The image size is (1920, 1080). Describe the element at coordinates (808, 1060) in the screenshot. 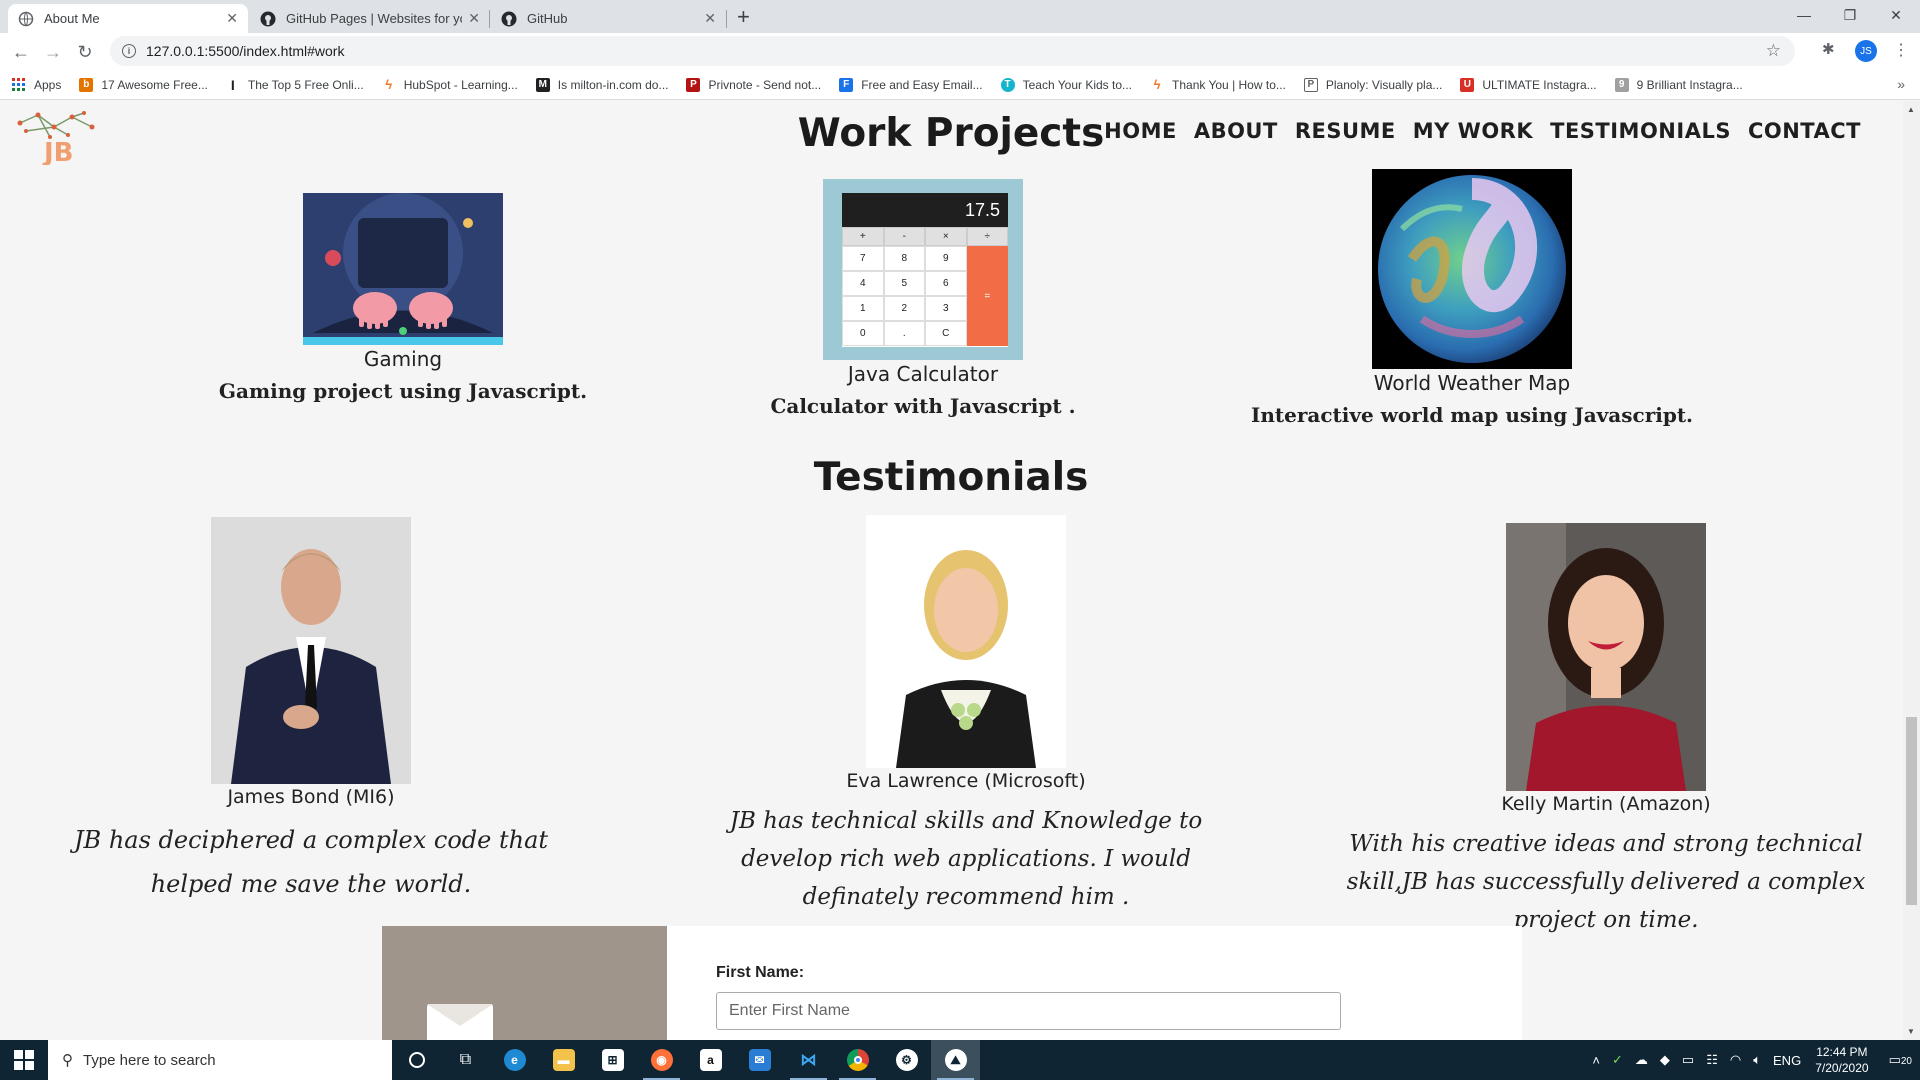

I see `vscode-icon: ⋈` at that location.